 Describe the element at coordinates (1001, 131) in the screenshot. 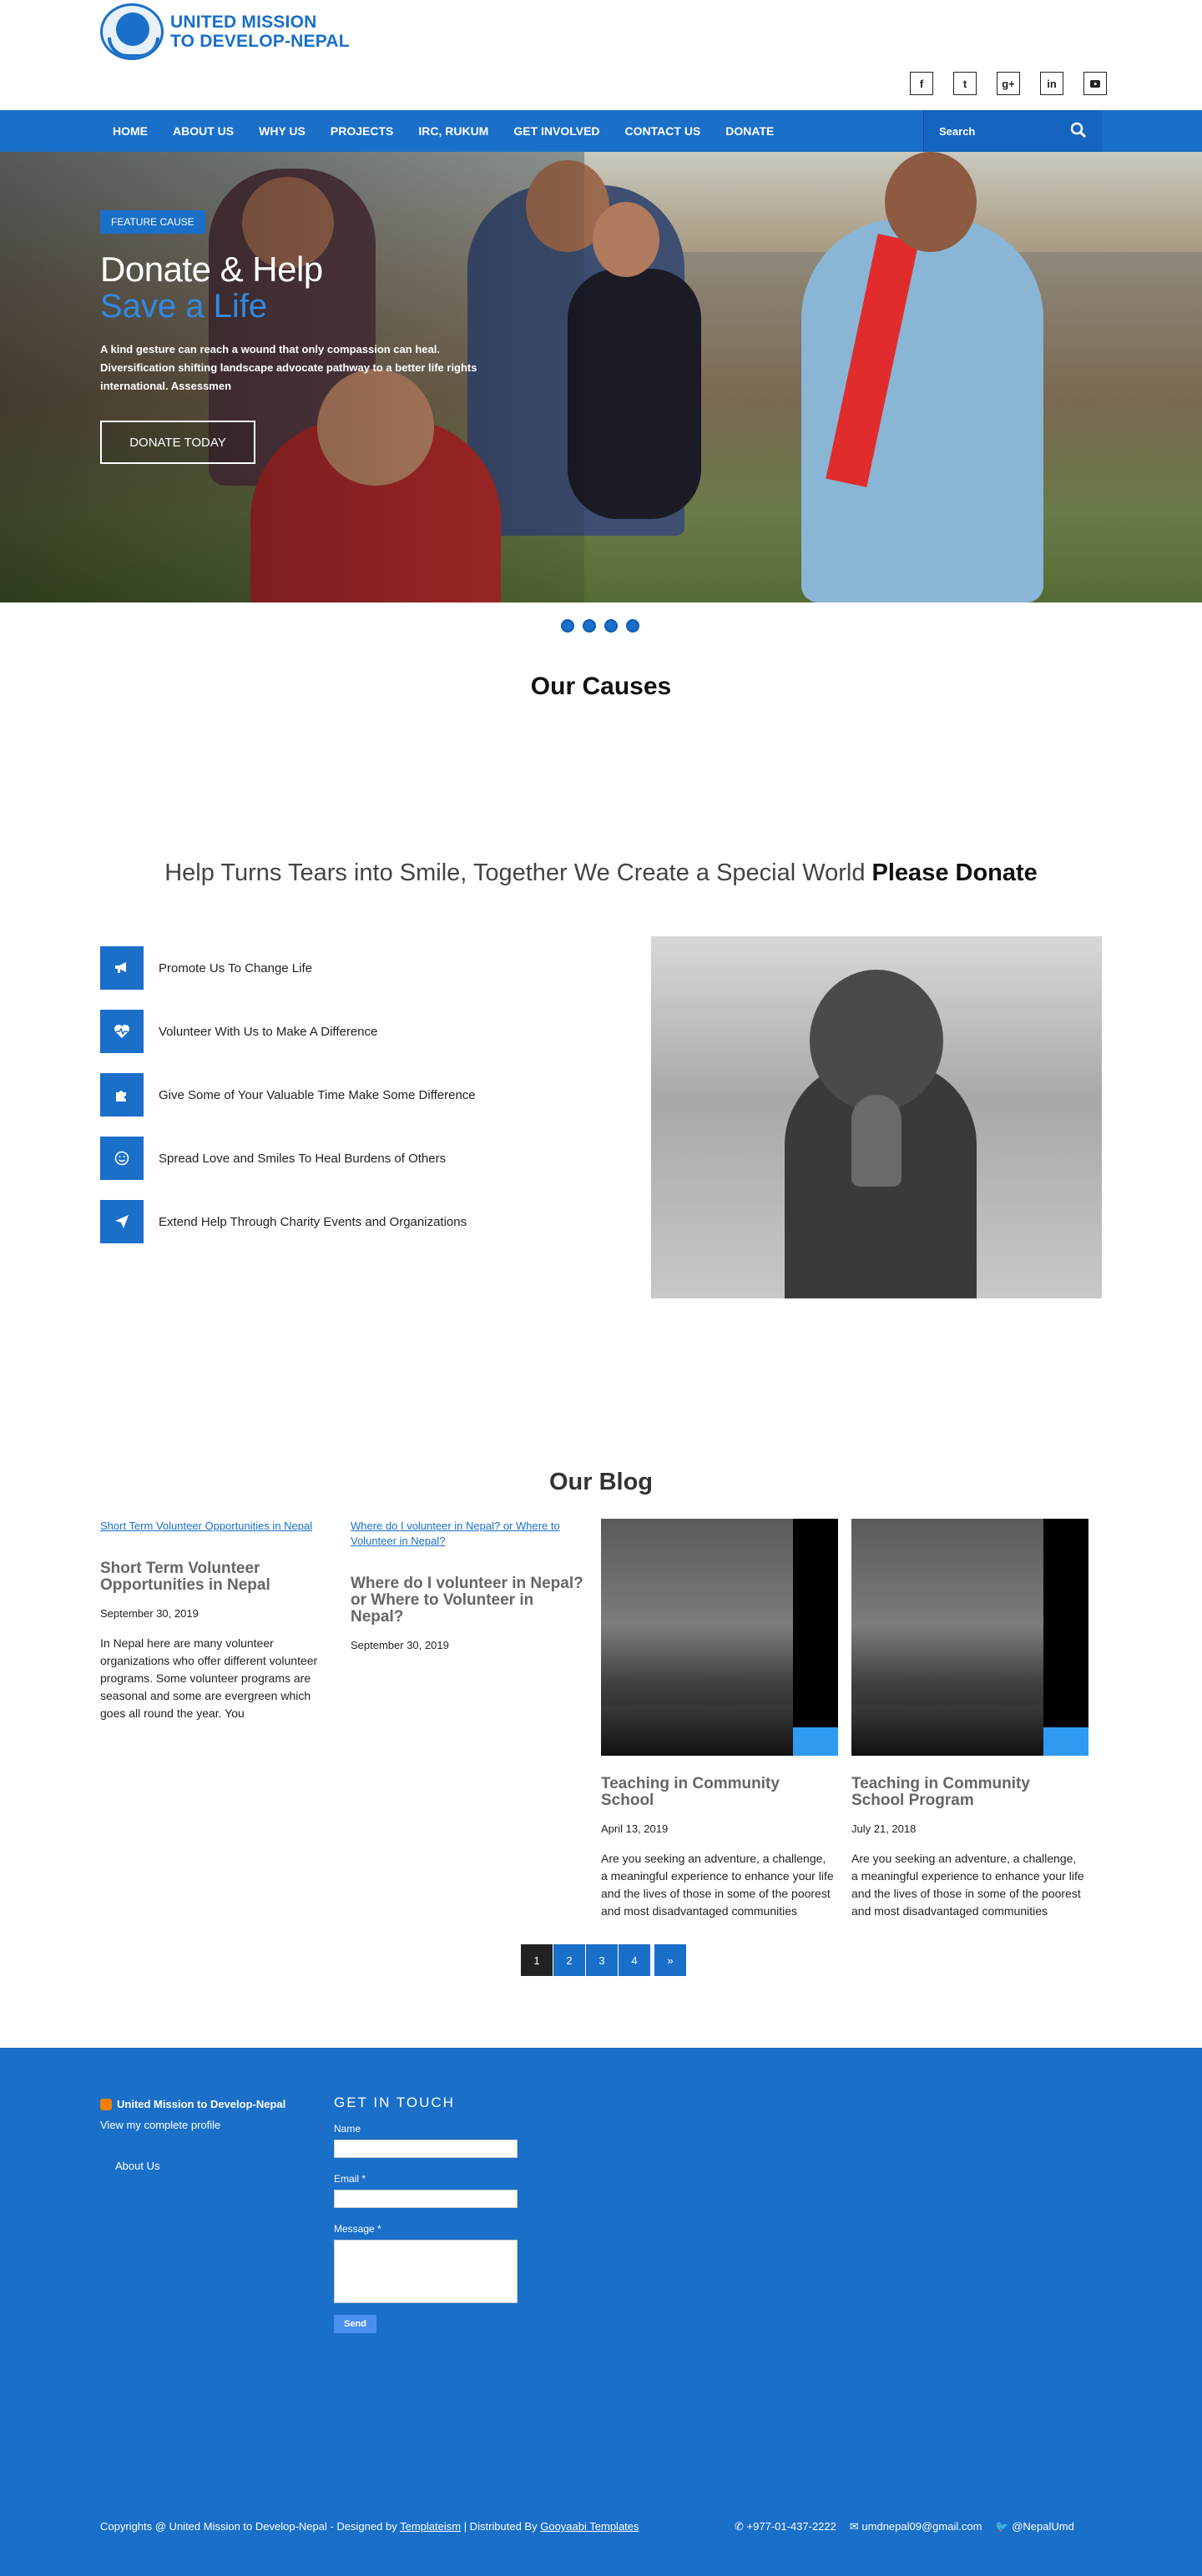

I see `search-input` at that location.